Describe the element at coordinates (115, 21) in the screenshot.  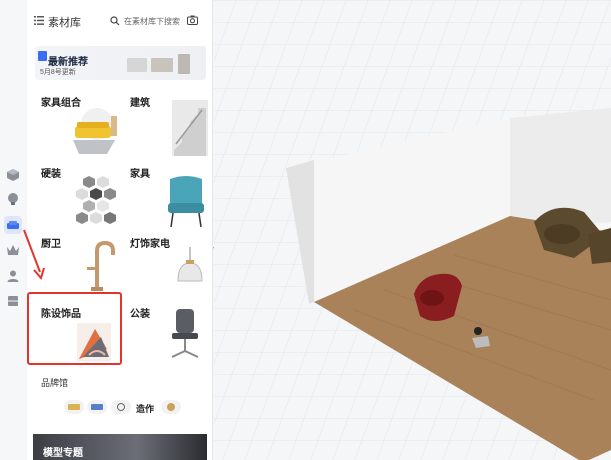
I see `search-icon` at that location.